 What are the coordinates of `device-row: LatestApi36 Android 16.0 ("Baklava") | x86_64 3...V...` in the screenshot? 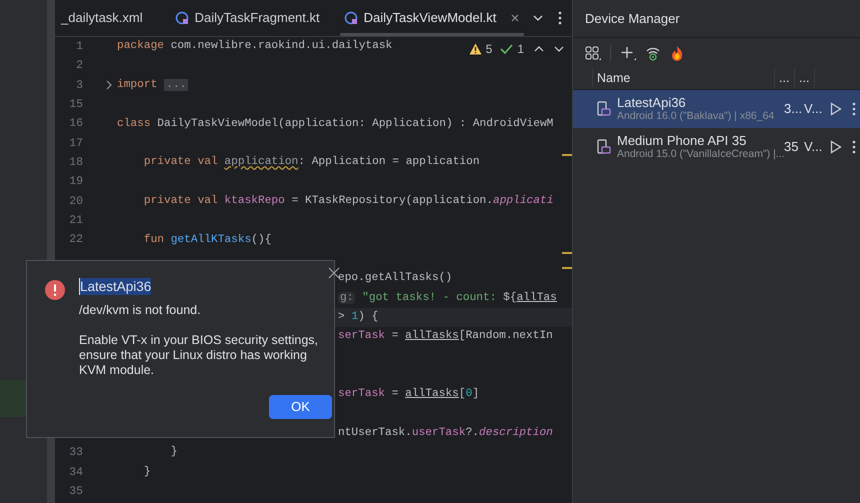 It's located at (716, 109).